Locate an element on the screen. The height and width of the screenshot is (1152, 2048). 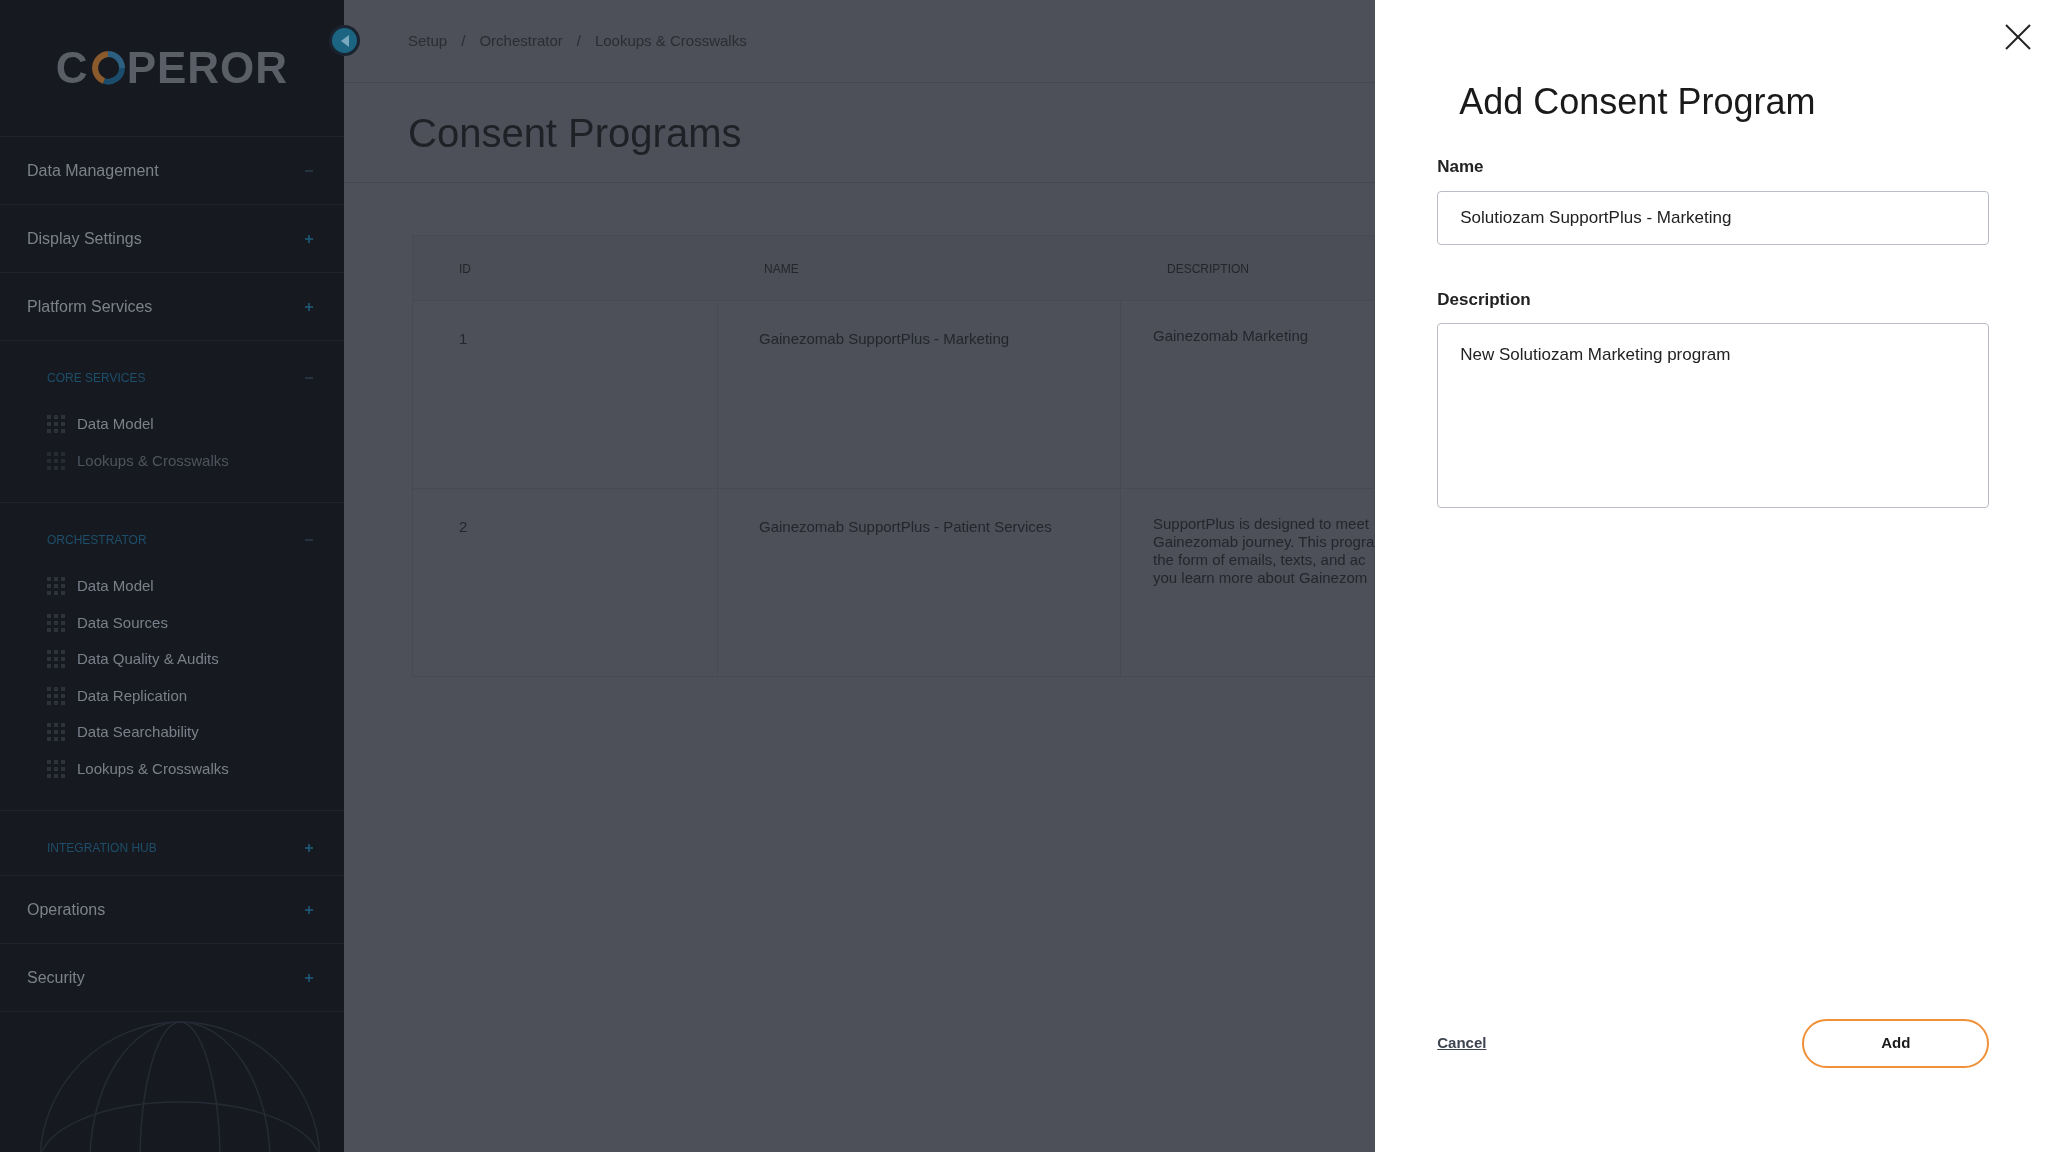
close-icon is located at coordinates (2018, 37).